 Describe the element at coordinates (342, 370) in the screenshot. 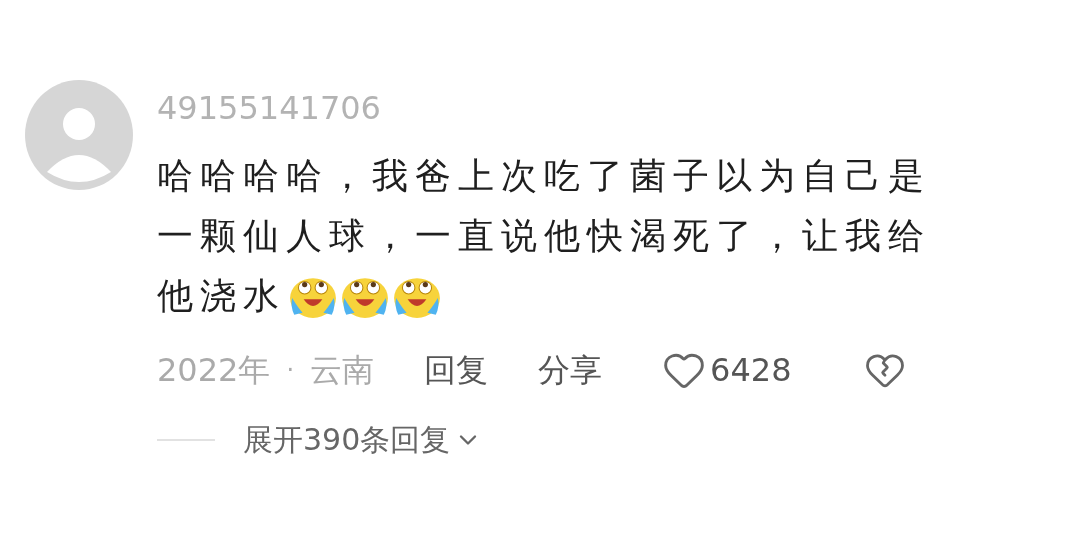

I see `comment-location: 云南` at that location.